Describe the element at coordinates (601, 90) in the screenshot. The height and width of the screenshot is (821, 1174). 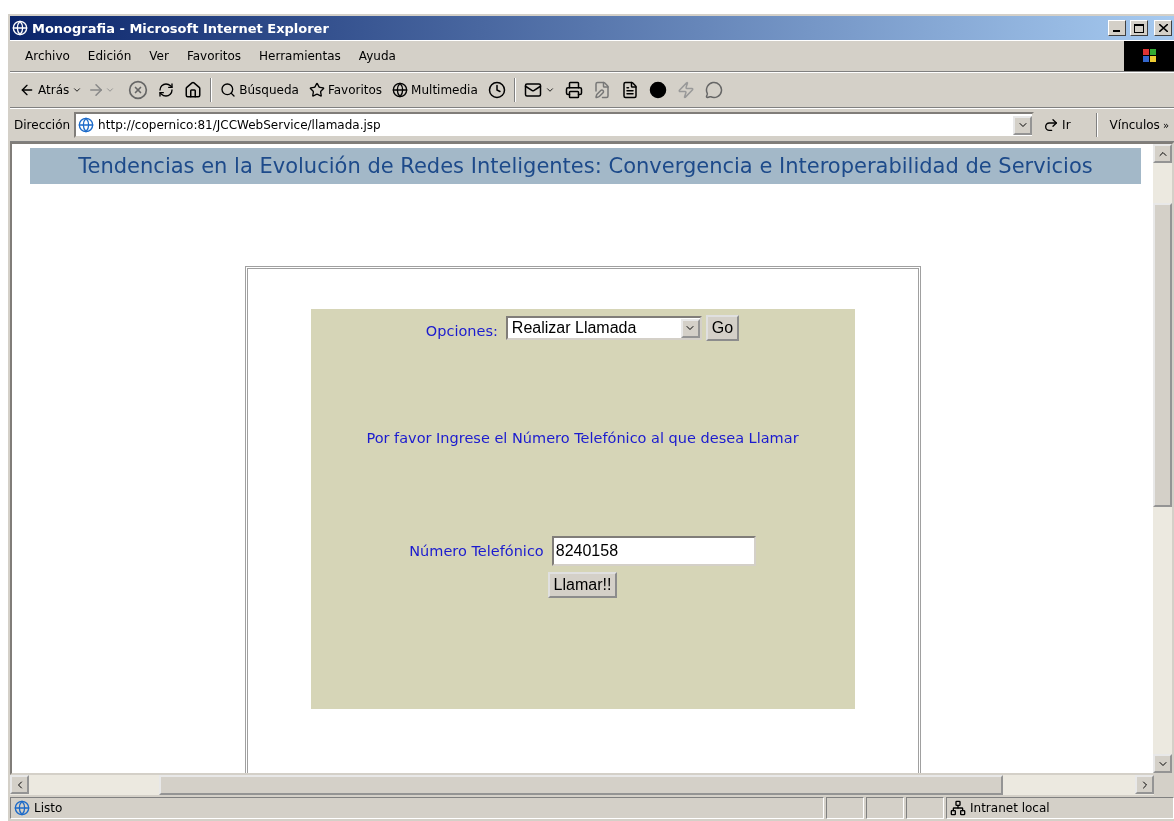
I see `edit-icon` at that location.